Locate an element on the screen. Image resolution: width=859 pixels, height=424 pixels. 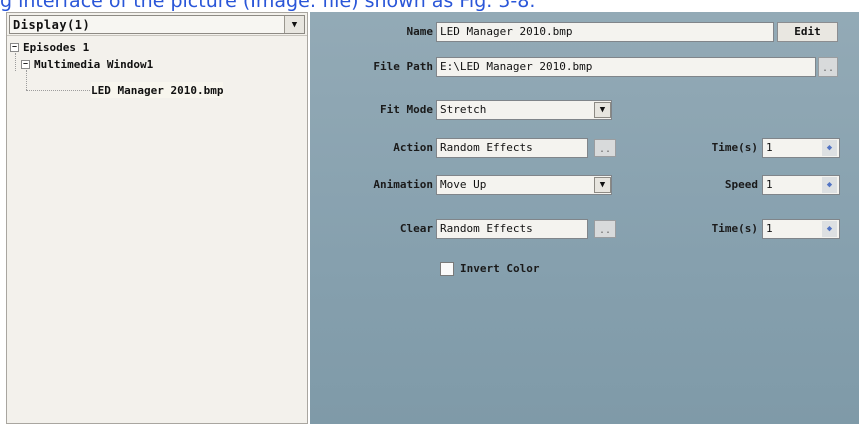
tree-item-multimedia-window: − Multimedia Window1 is located at coordinates (87, 64).